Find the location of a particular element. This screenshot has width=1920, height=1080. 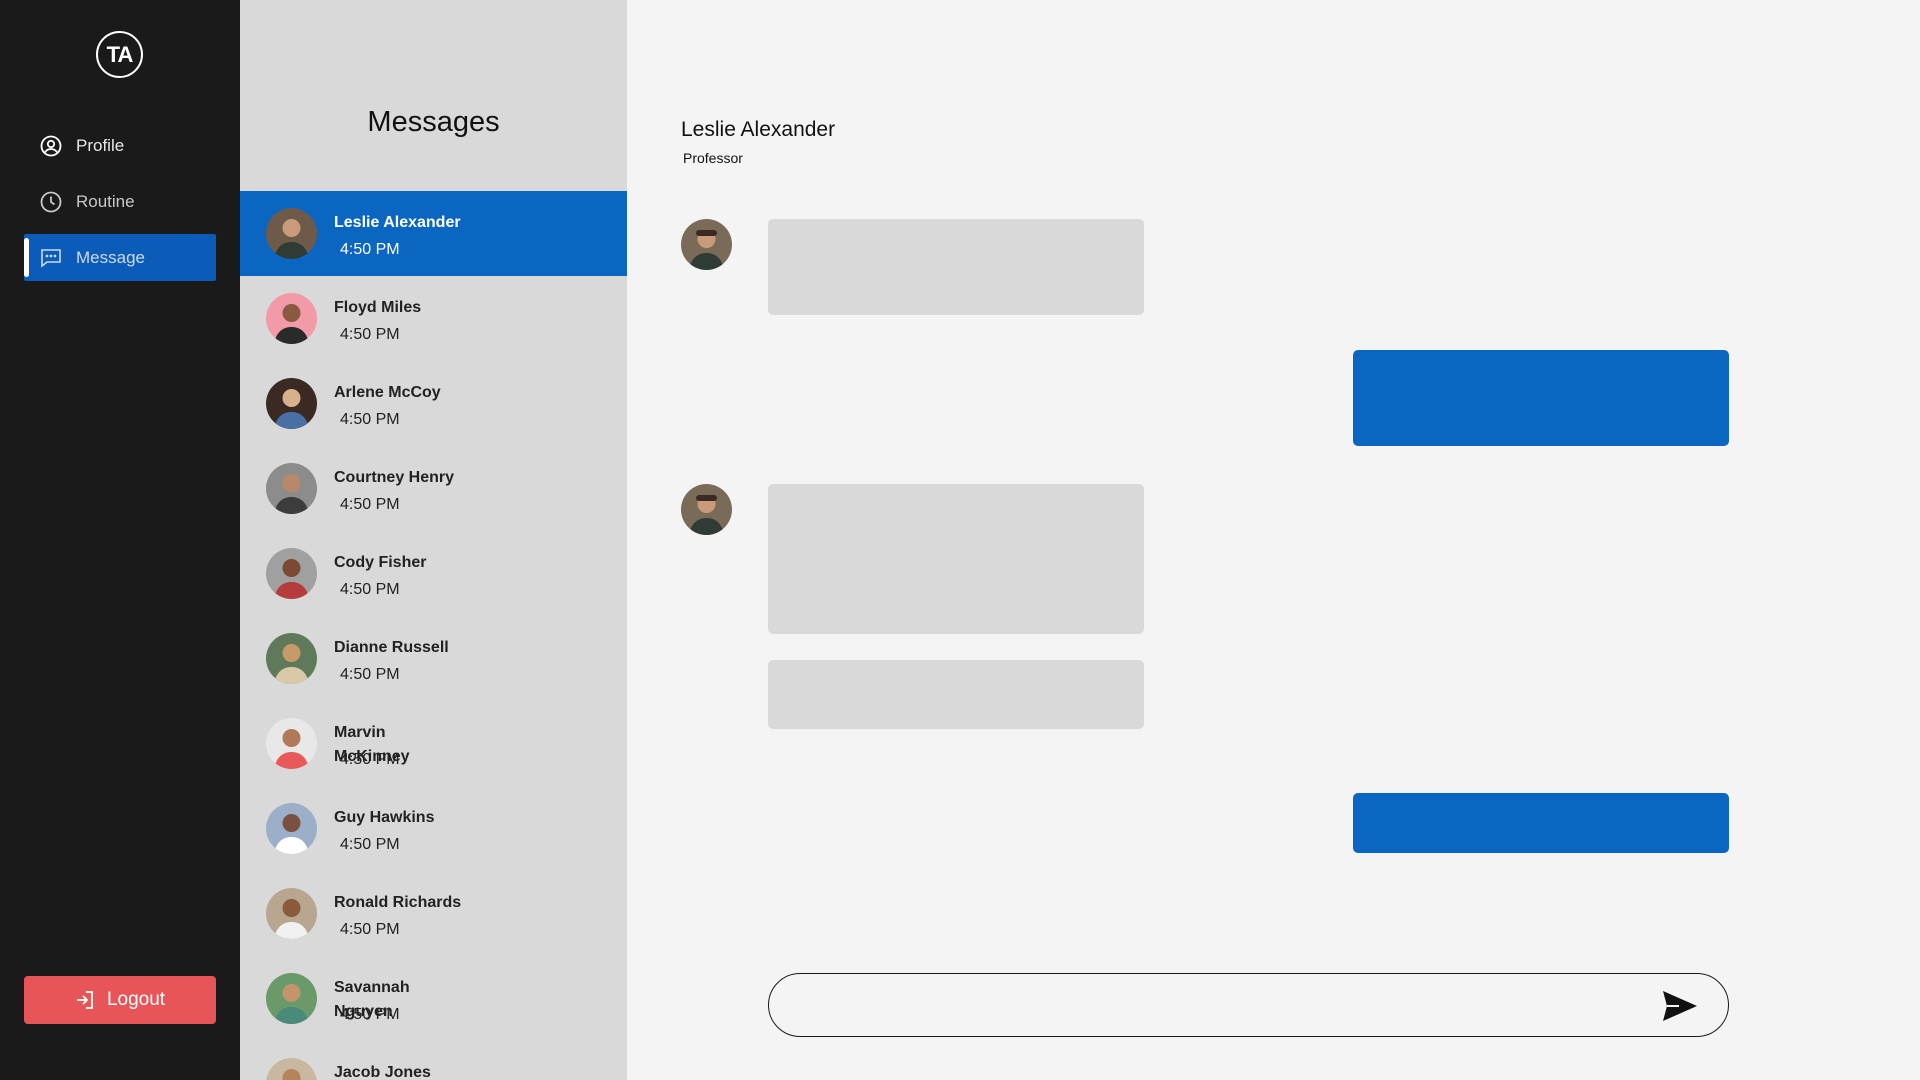

nav-item-message: Message is located at coordinates (120, 257).